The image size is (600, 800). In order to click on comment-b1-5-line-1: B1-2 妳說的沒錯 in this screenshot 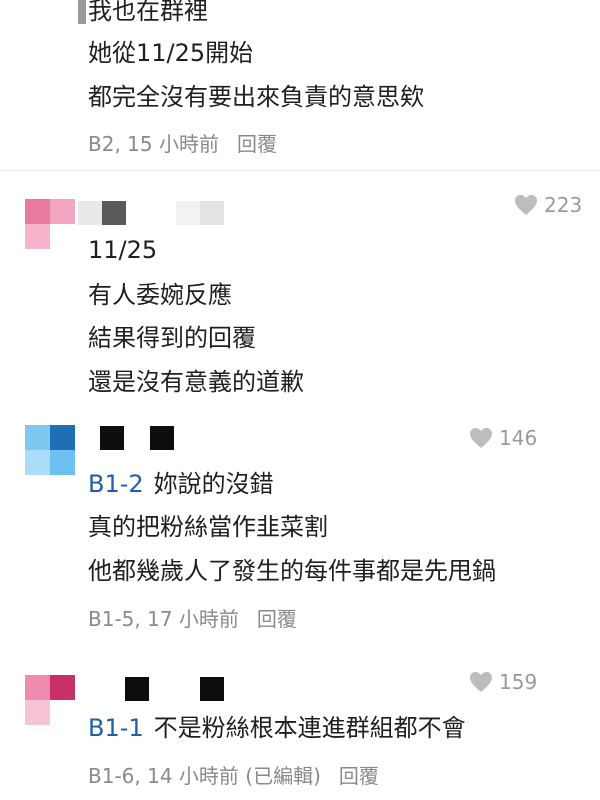, I will do `click(181, 484)`.